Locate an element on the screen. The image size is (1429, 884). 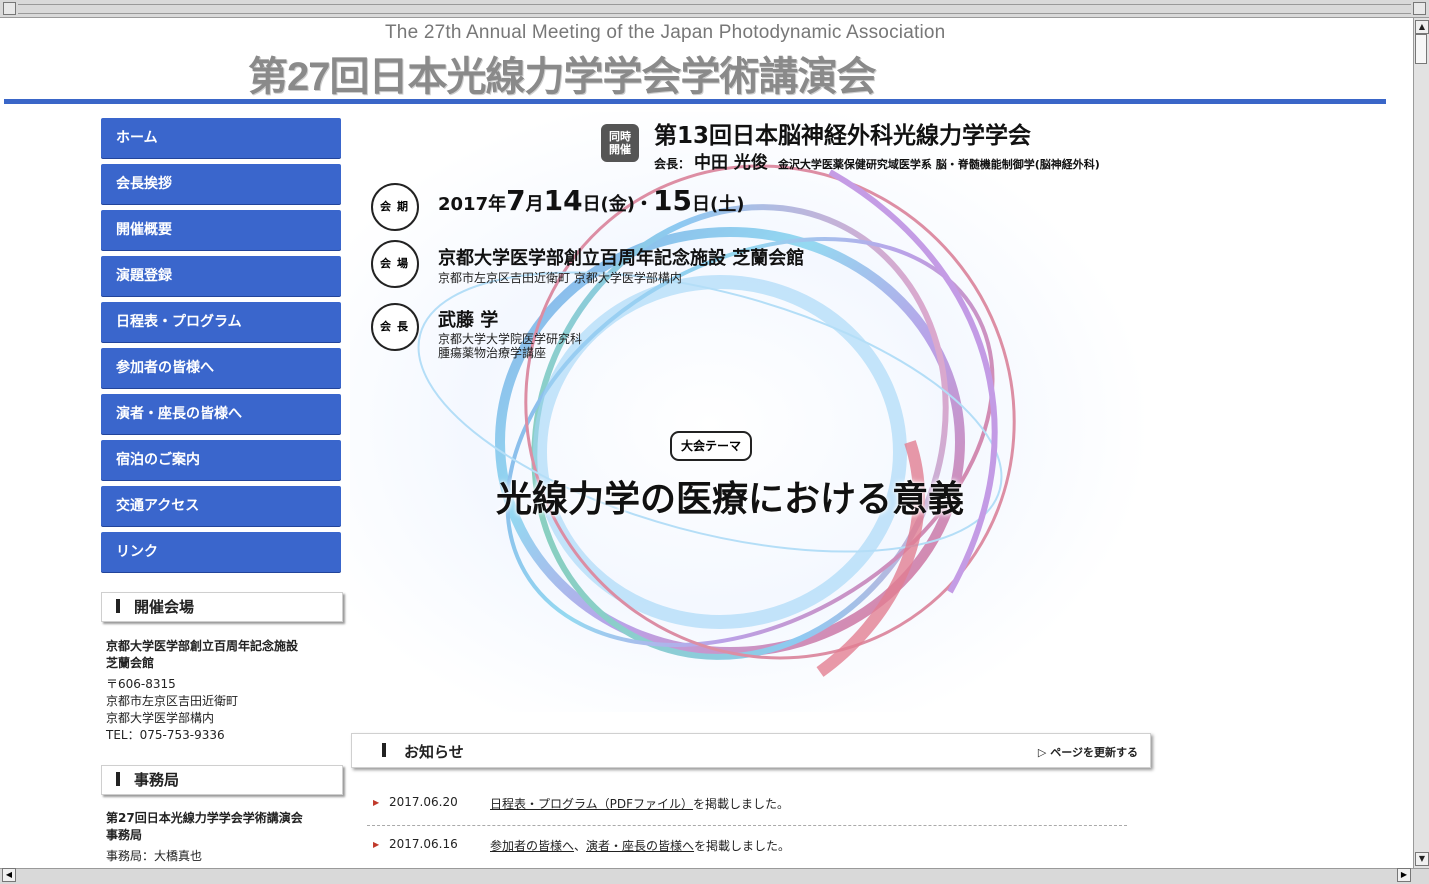
venue-name: 京都大学医学部創立百周年記念施設 芝蘭会館 is located at coordinates (202, 654).